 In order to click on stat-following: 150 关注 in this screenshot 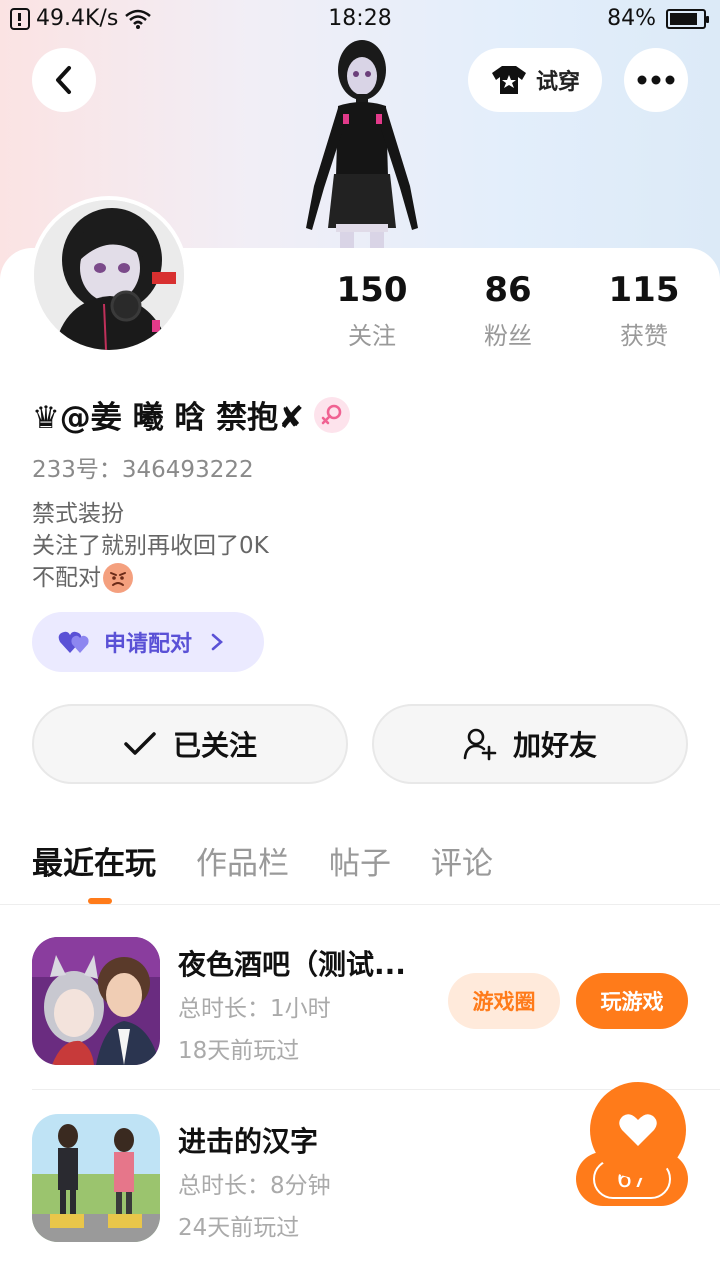, I will do `click(372, 310)`.